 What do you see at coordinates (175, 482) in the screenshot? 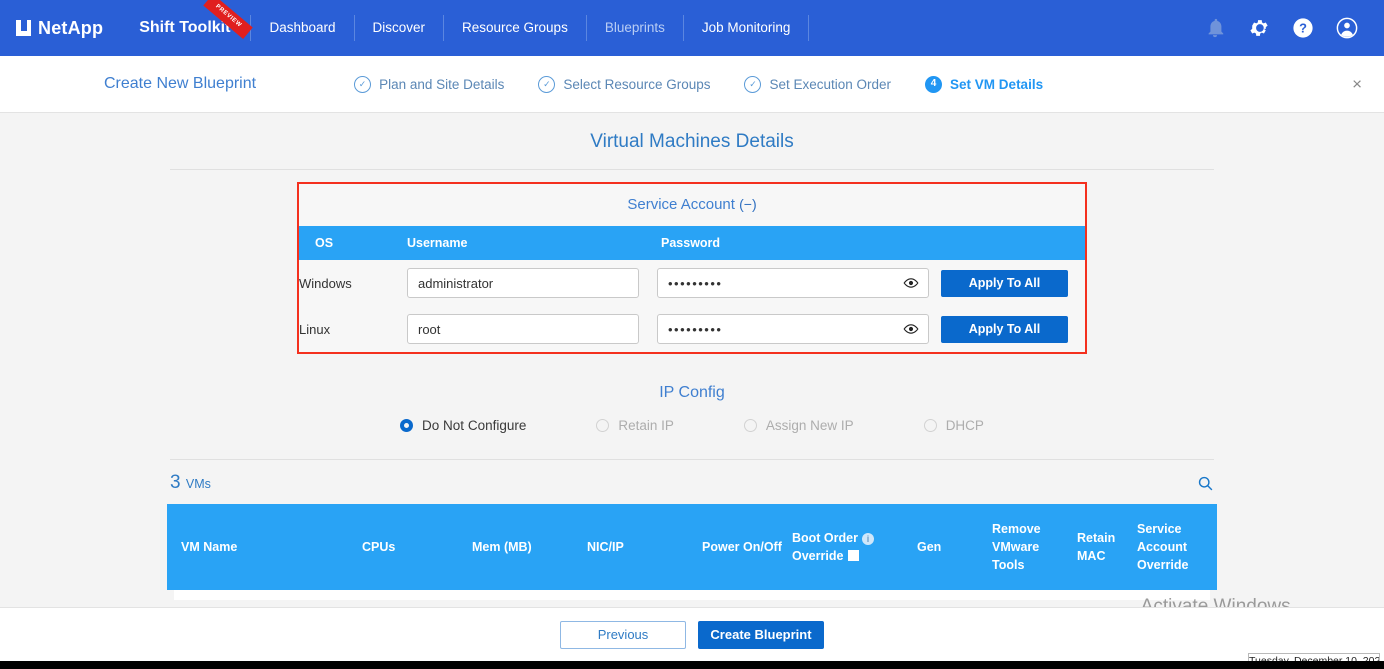
I see `vm-count-number: 3` at bounding box center [175, 482].